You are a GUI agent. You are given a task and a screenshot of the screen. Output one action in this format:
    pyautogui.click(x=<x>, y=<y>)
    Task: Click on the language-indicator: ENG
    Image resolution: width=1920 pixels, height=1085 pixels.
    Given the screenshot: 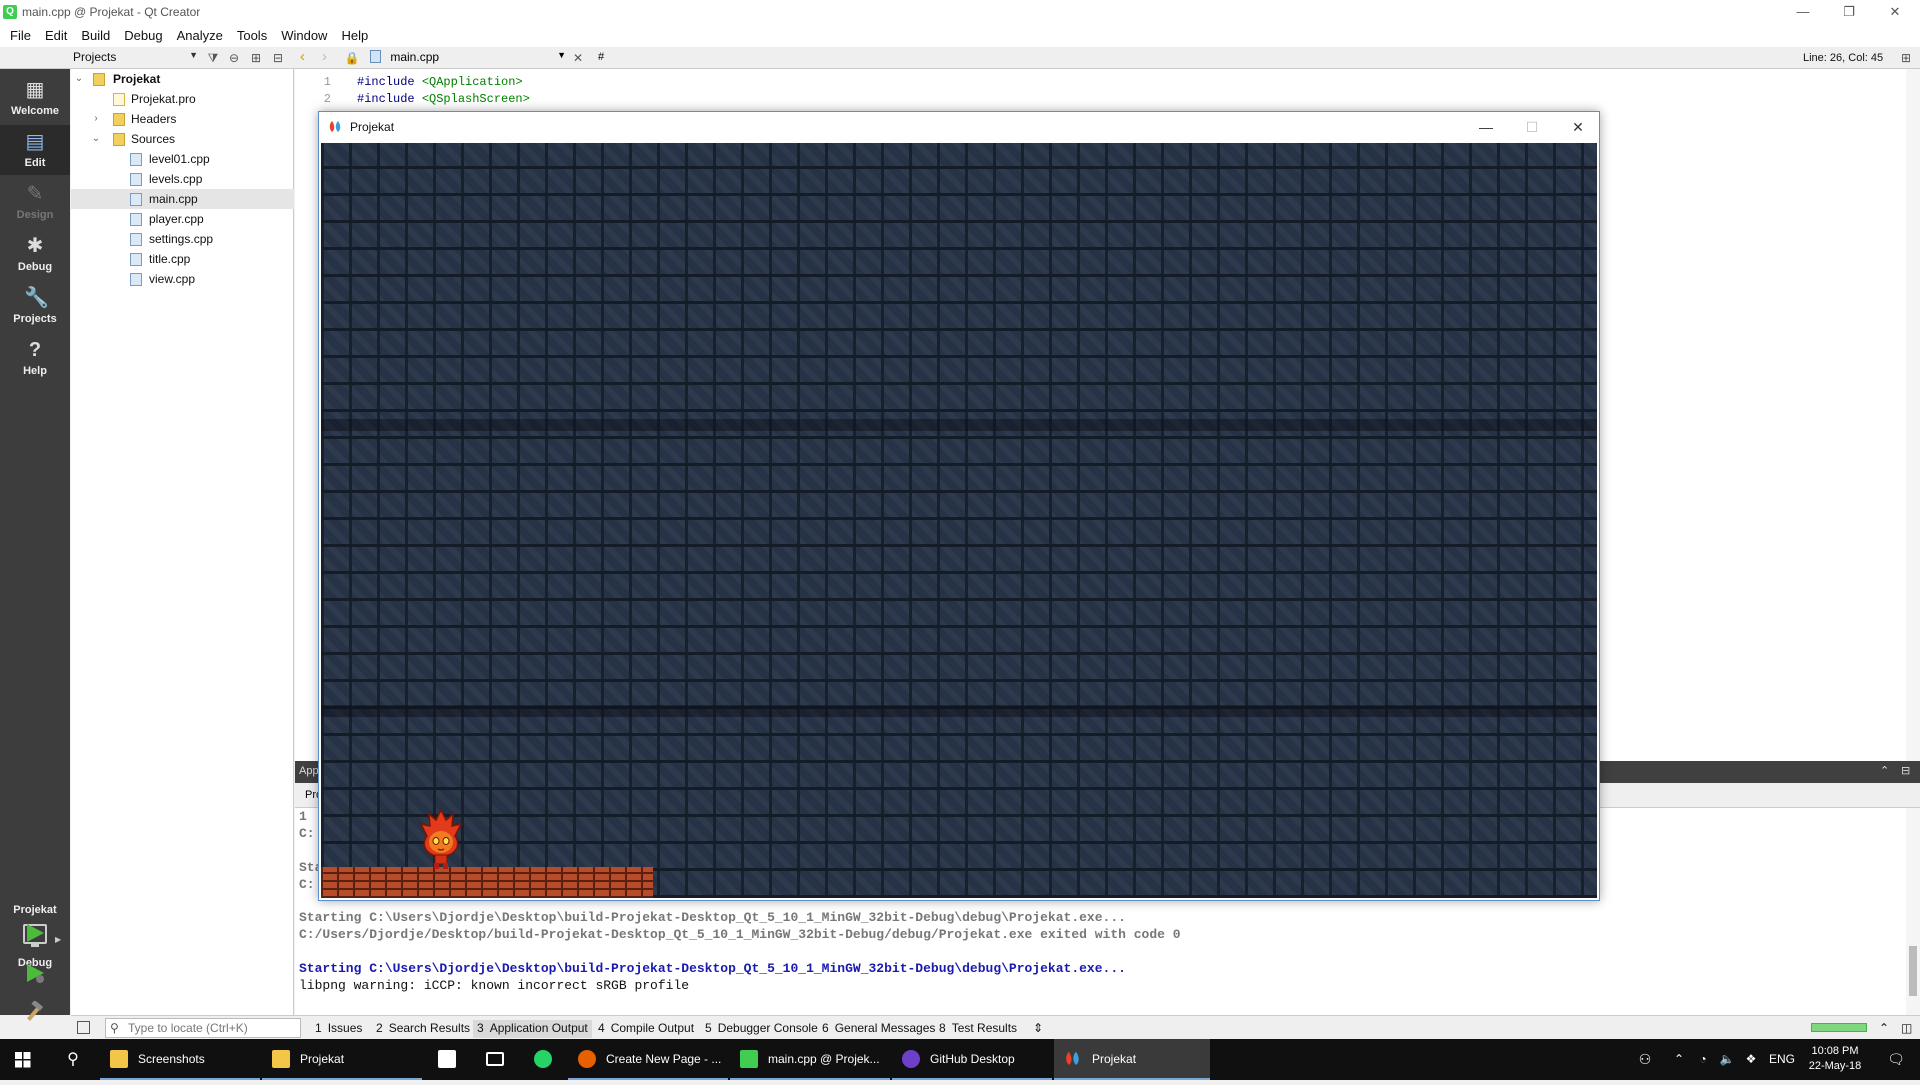 What is the action you would take?
    pyautogui.click(x=1782, y=1059)
    